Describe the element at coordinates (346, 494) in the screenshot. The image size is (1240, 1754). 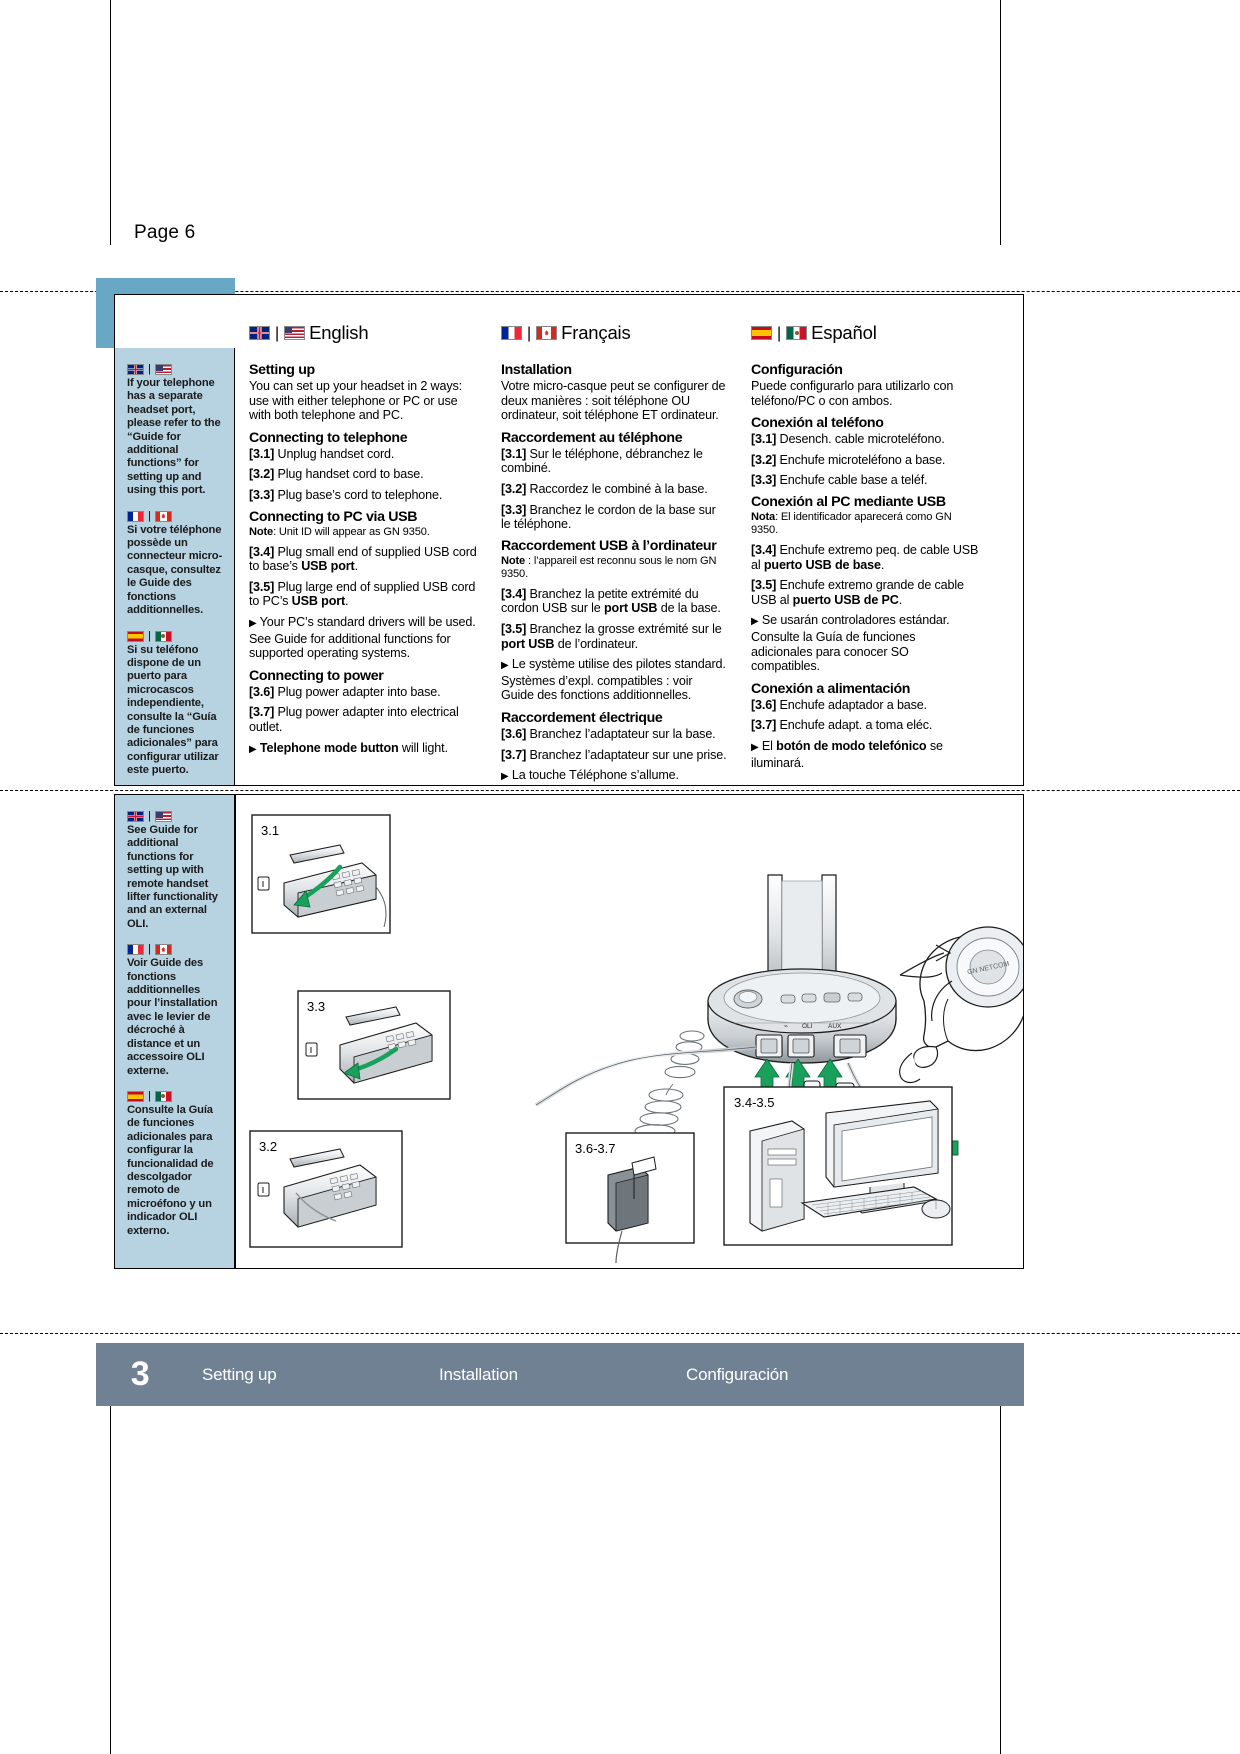
I see `step-en-0-2: [3.3] Plug base’s cord to telephone.` at that location.